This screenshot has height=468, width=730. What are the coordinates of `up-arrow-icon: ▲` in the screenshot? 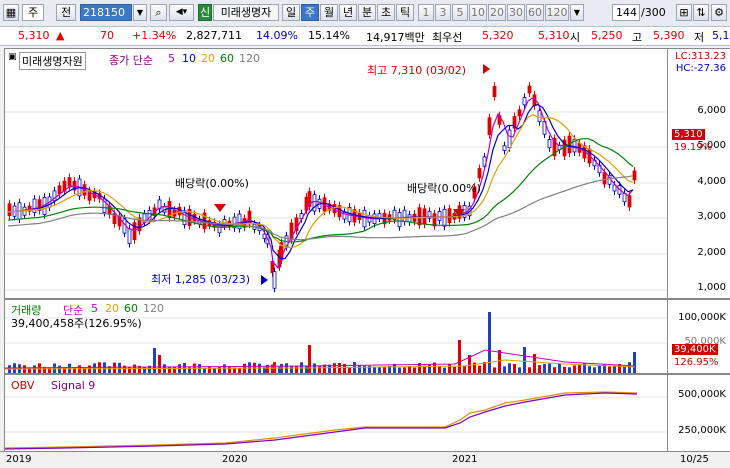 It's located at (60, 35).